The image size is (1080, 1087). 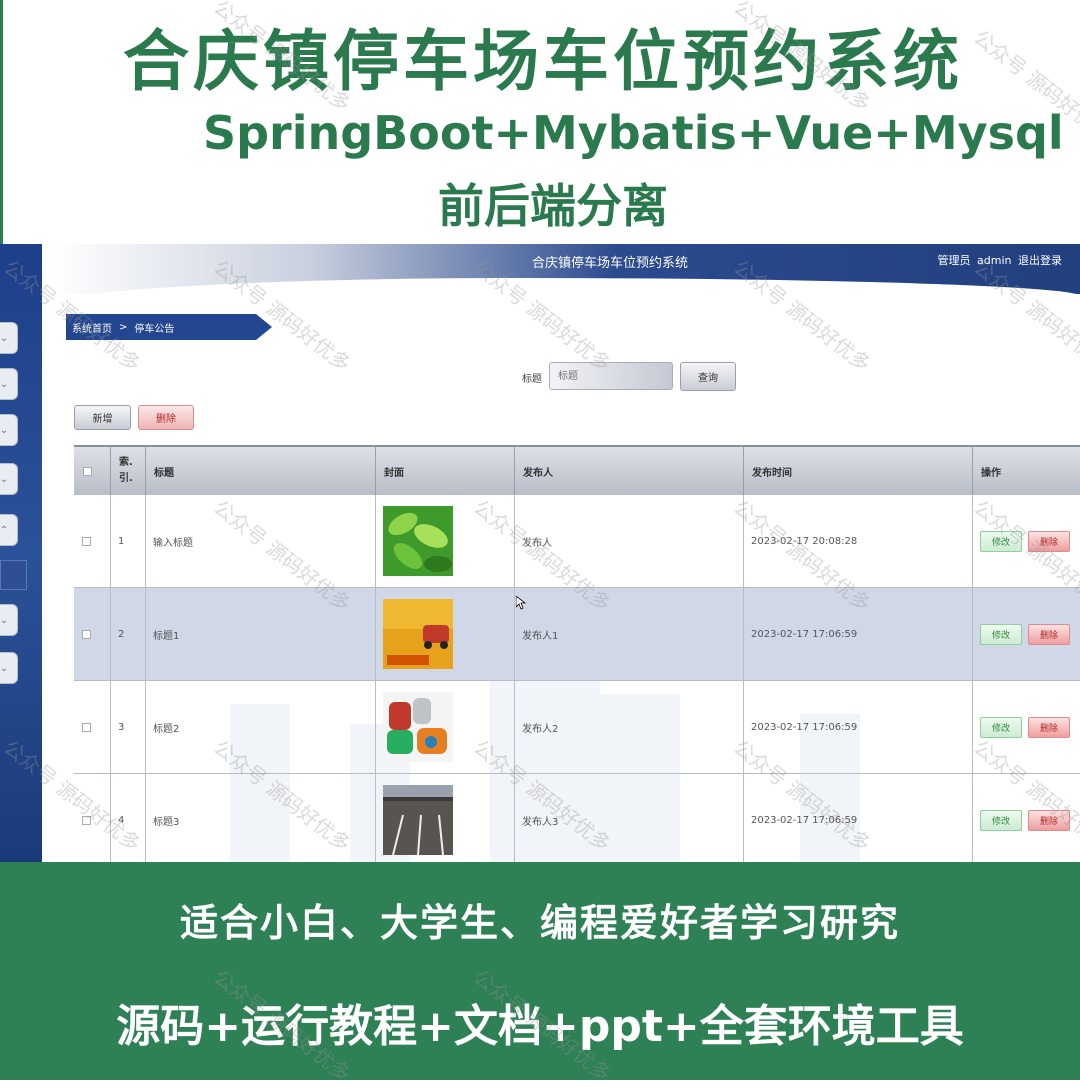 I want to click on green-leaves-image, so click(x=418, y=541).